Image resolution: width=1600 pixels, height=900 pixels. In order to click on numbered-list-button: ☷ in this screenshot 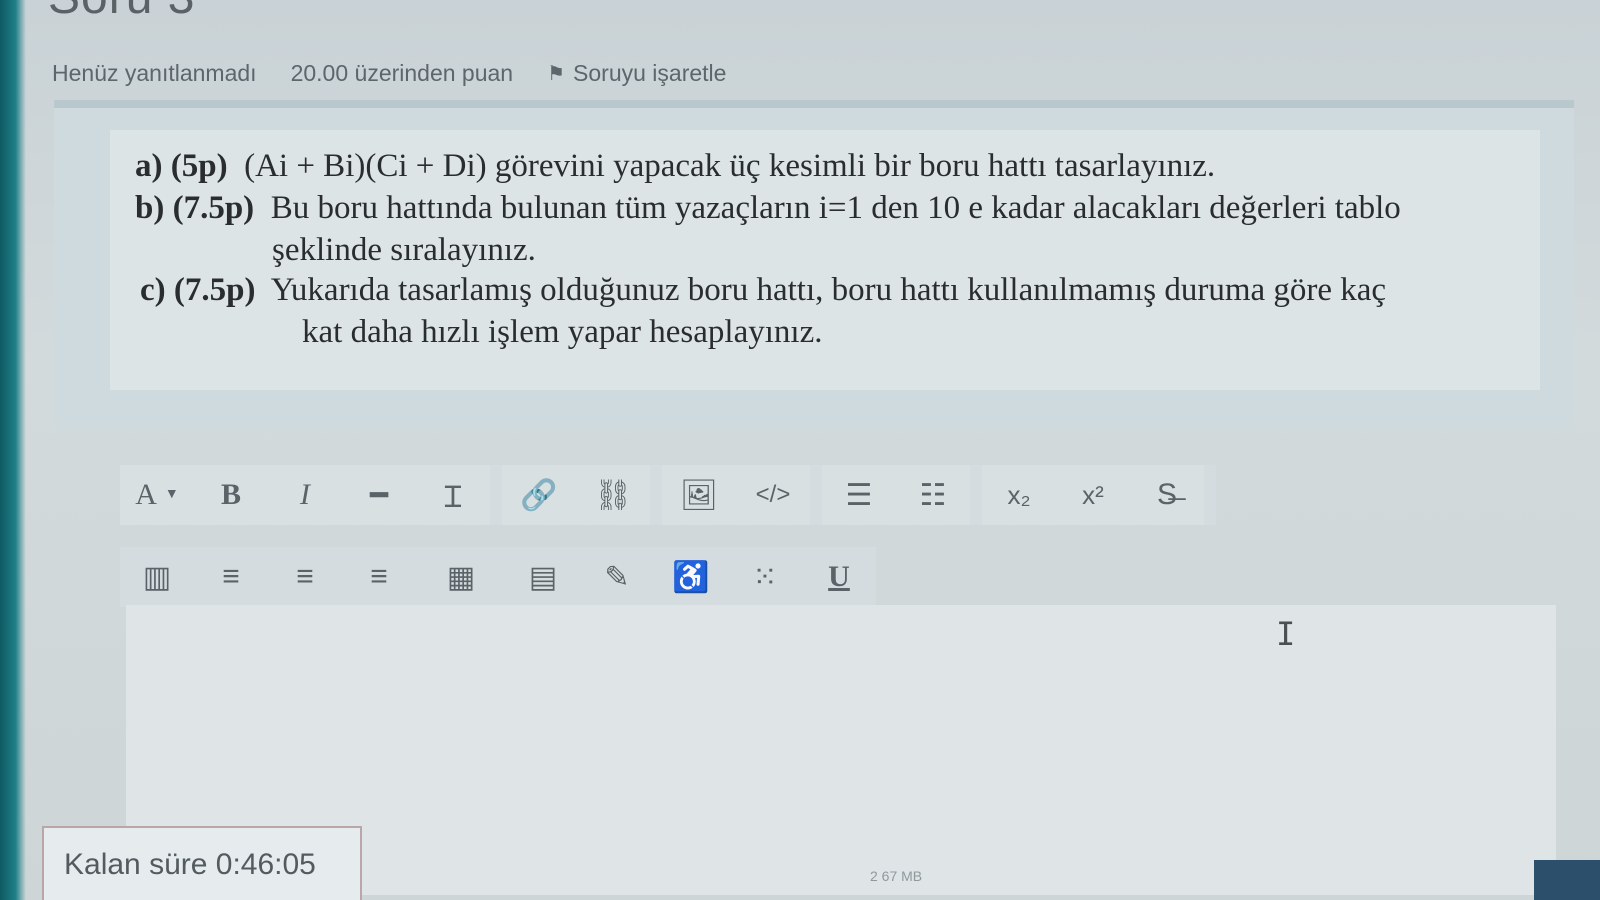, I will do `click(933, 495)`.